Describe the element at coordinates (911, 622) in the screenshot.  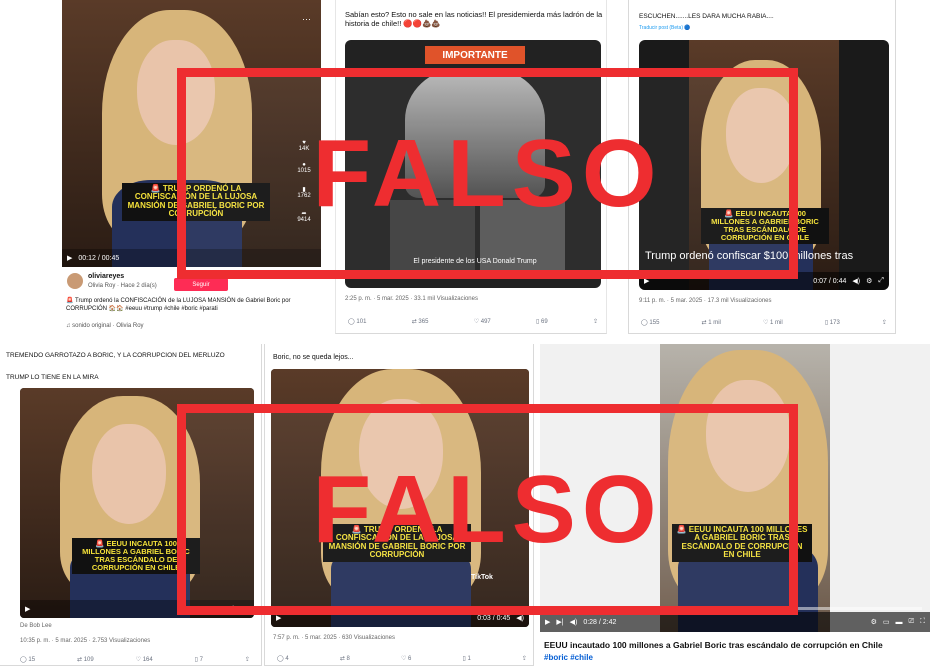
I see `cast-icon: ⎚` at that location.